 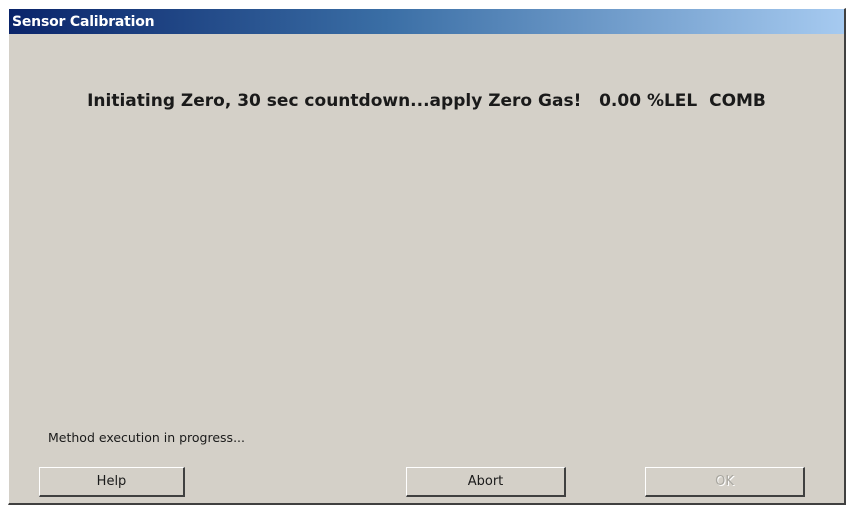 What do you see at coordinates (486, 482) in the screenshot?
I see `abort-button: Abort` at bounding box center [486, 482].